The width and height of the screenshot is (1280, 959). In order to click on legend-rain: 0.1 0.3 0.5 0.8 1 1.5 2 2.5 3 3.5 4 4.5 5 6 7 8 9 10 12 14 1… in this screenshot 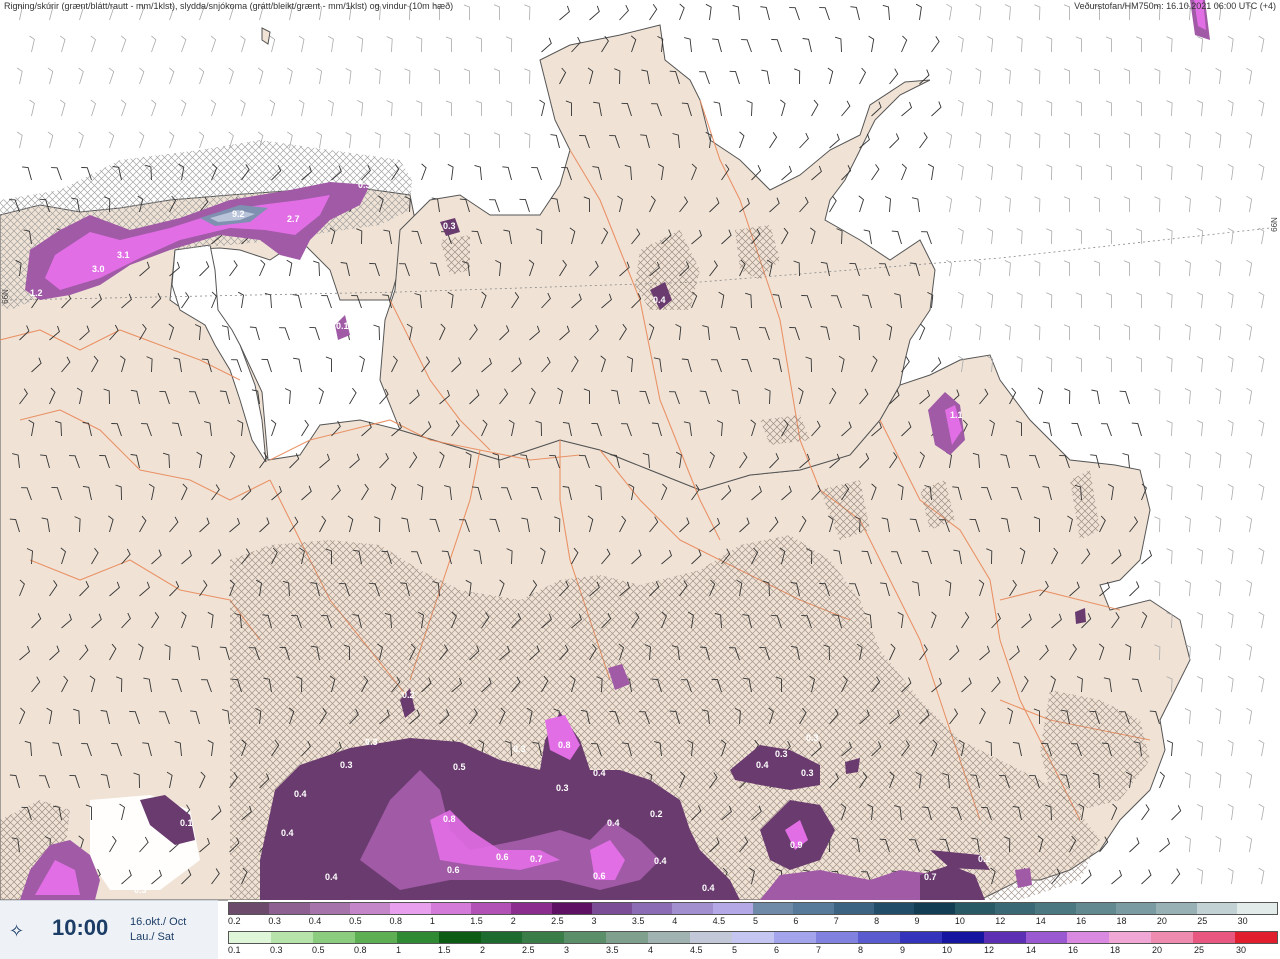, I will do `click(754, 943)`.